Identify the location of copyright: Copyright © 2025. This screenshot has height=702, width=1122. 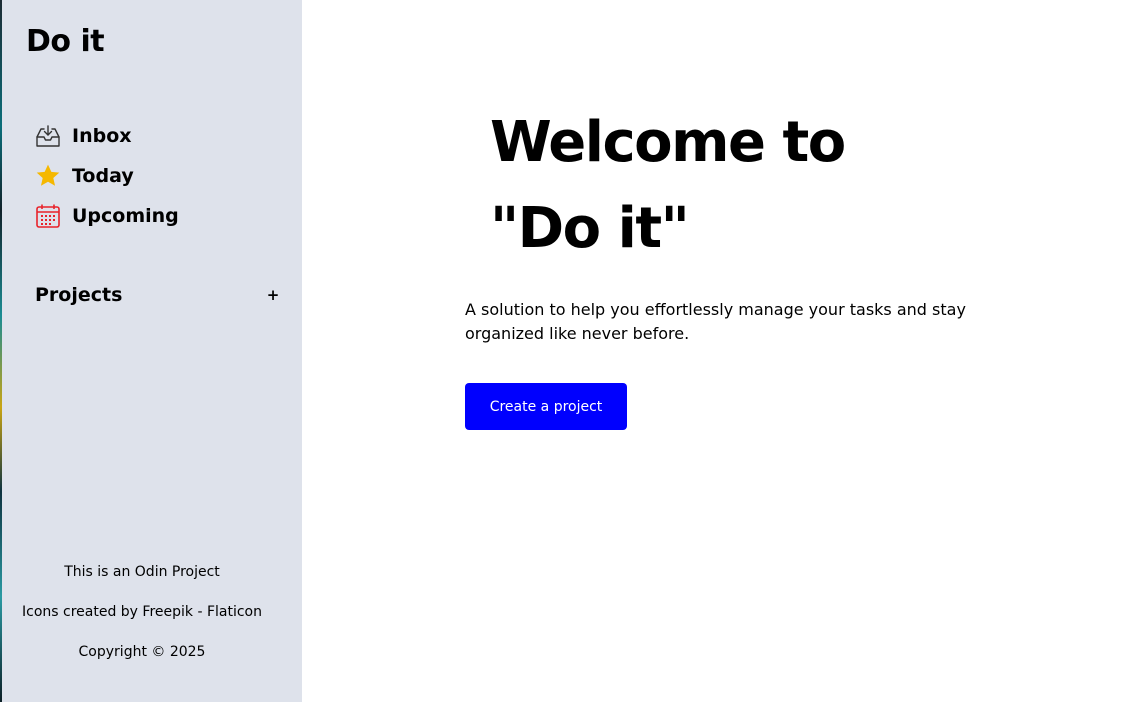
(142, 652).